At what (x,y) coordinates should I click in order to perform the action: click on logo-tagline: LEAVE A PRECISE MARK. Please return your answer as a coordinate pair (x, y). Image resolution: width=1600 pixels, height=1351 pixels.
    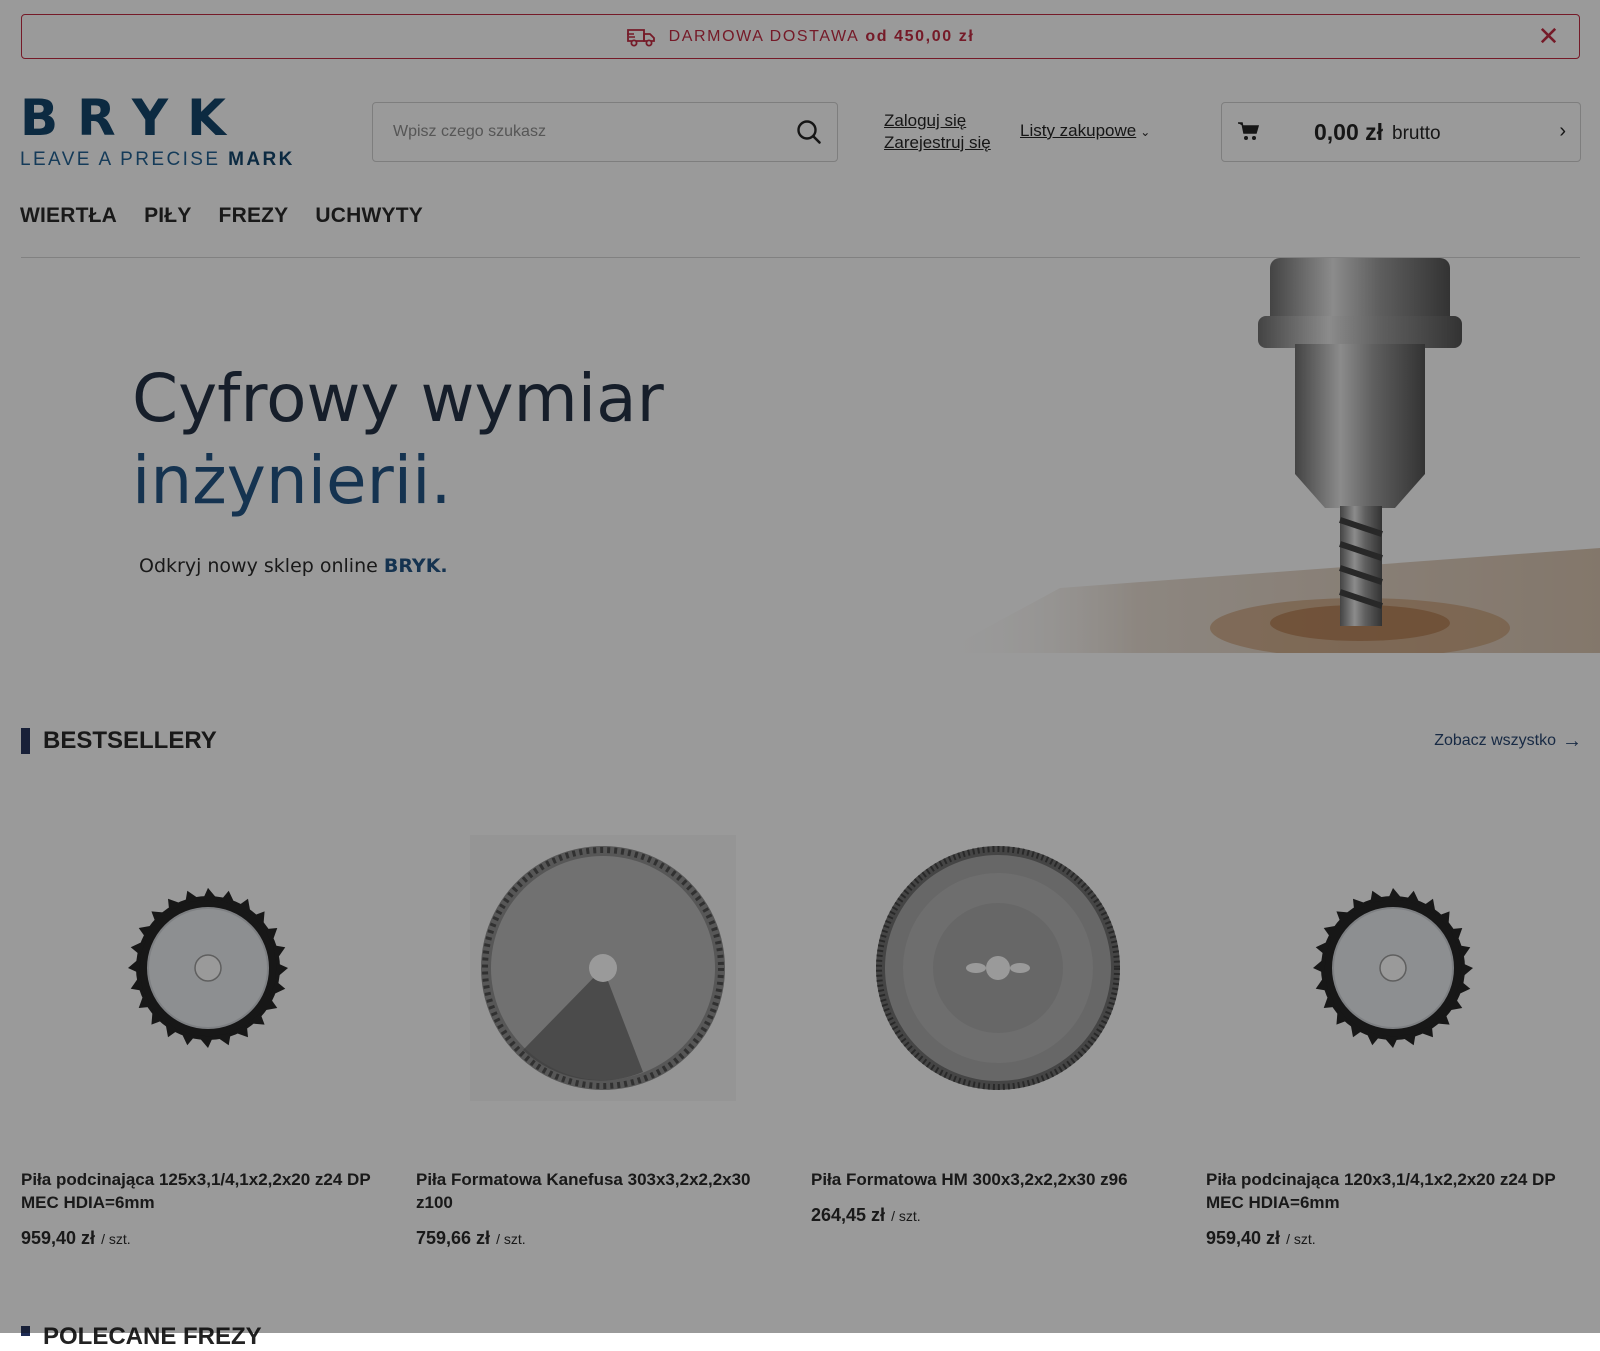
    Looking at the image, I should click on (157, 159).